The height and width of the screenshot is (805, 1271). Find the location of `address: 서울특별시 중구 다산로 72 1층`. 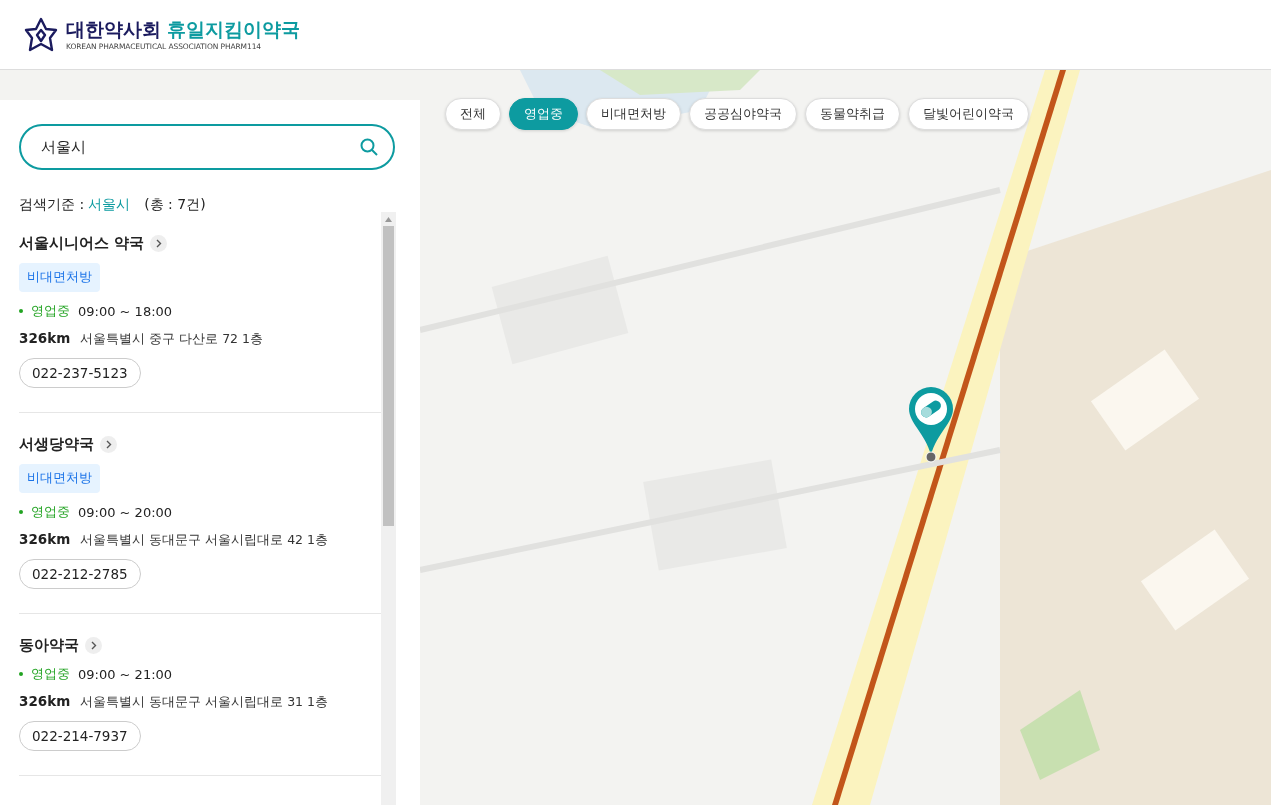

address: 서울특별시 중구 다산로 72 1층 is located at coordinates (171, 339).